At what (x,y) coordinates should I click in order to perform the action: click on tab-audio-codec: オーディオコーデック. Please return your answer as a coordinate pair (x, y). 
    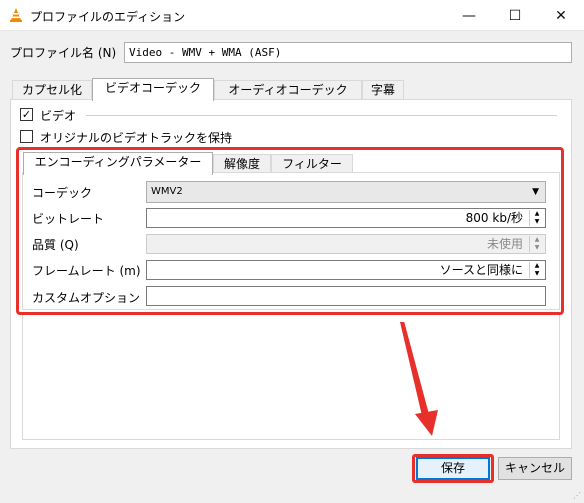
    Looking at the image, I should click on (288, 90).